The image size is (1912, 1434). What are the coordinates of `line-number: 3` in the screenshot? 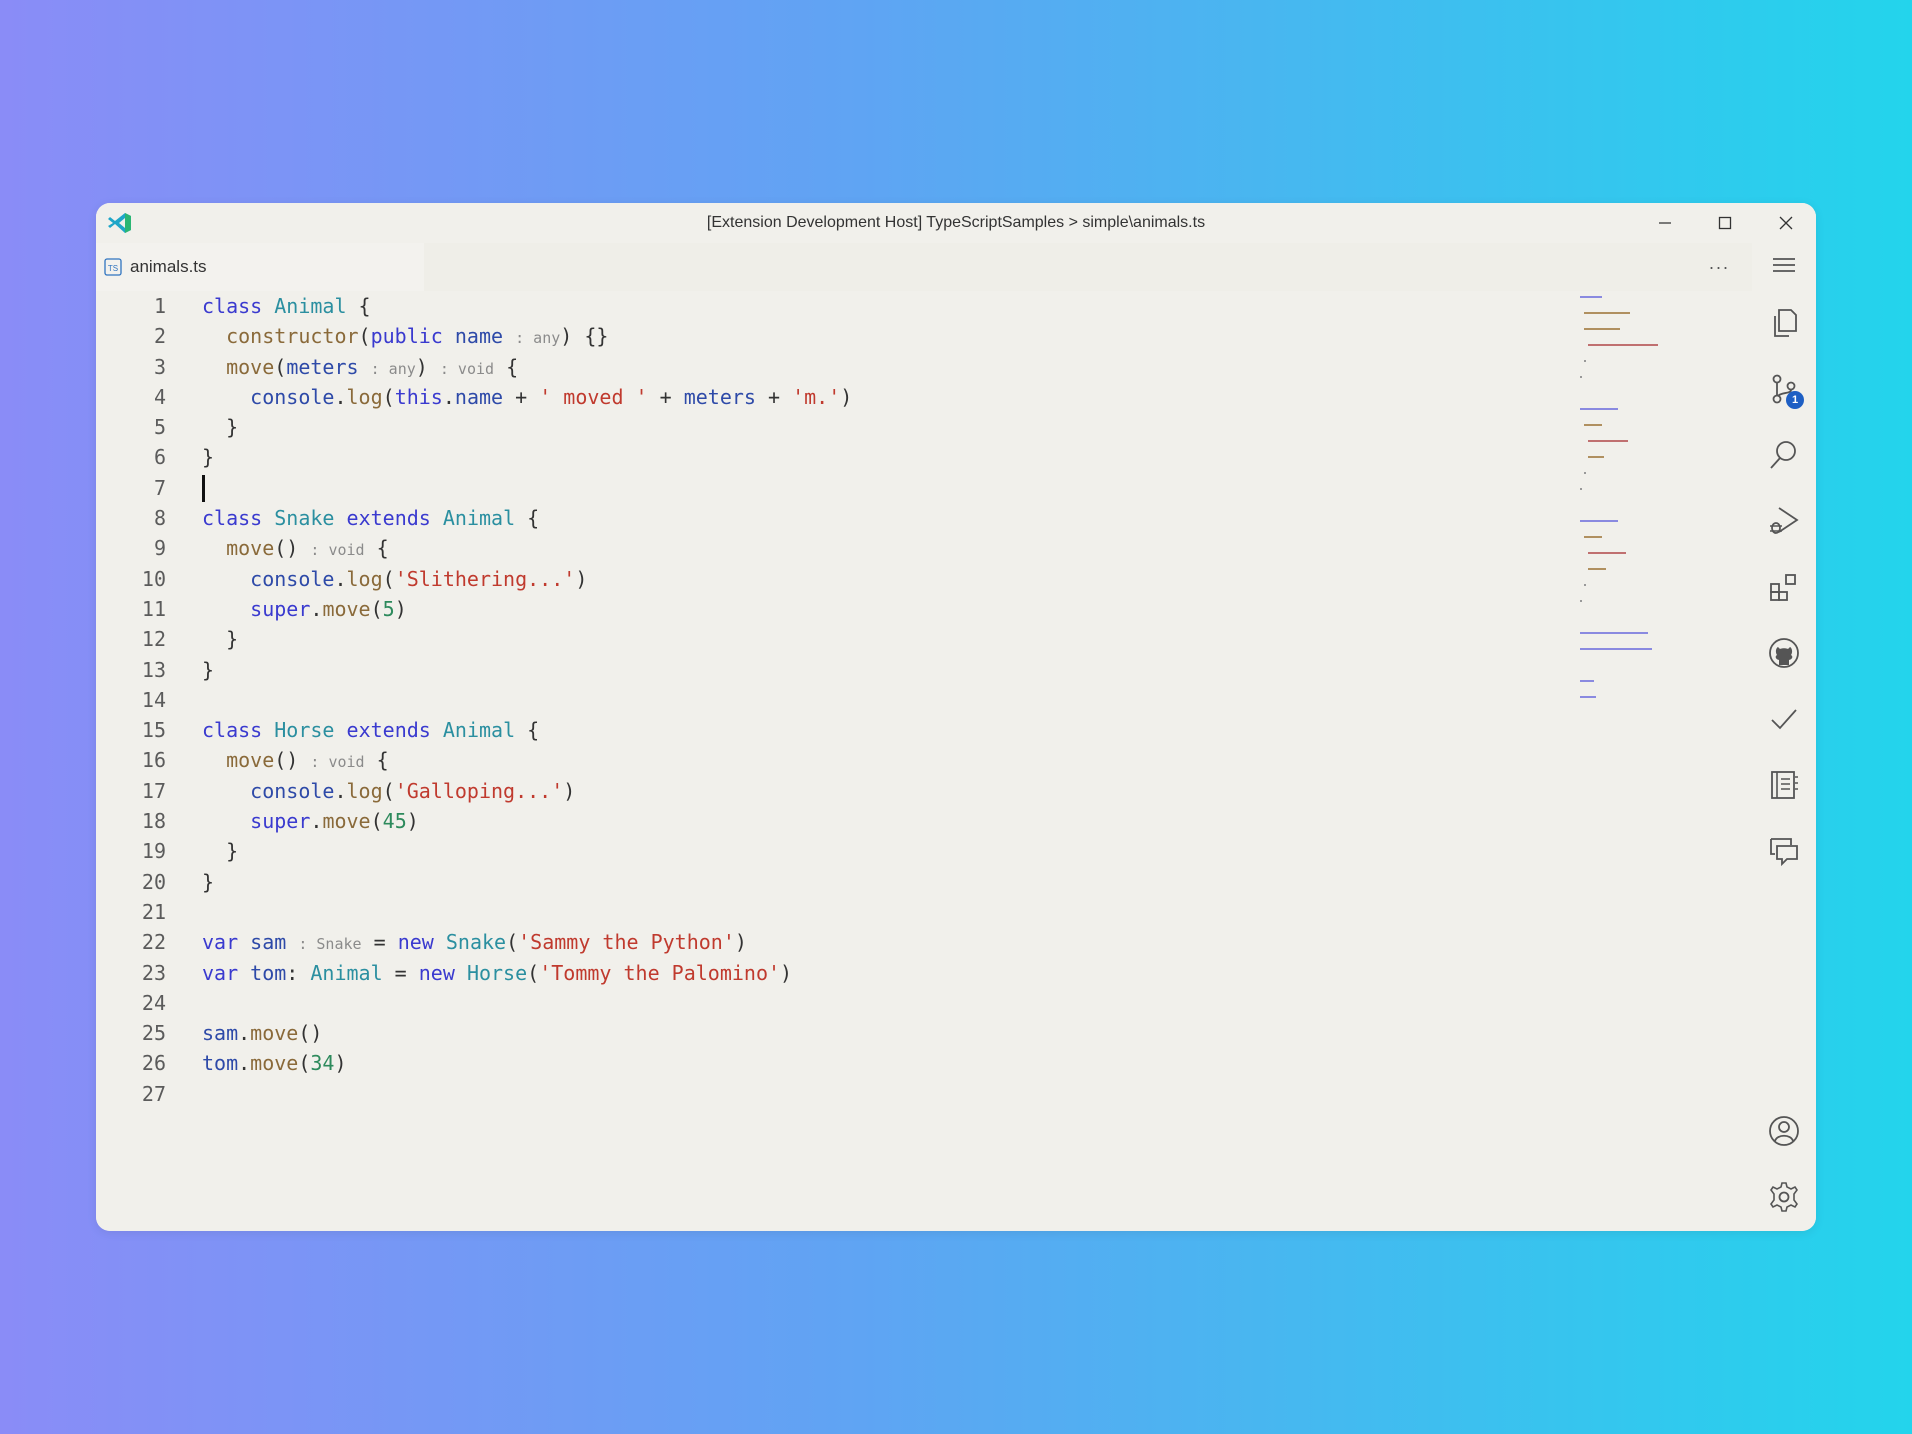 It's located at (159, 366).